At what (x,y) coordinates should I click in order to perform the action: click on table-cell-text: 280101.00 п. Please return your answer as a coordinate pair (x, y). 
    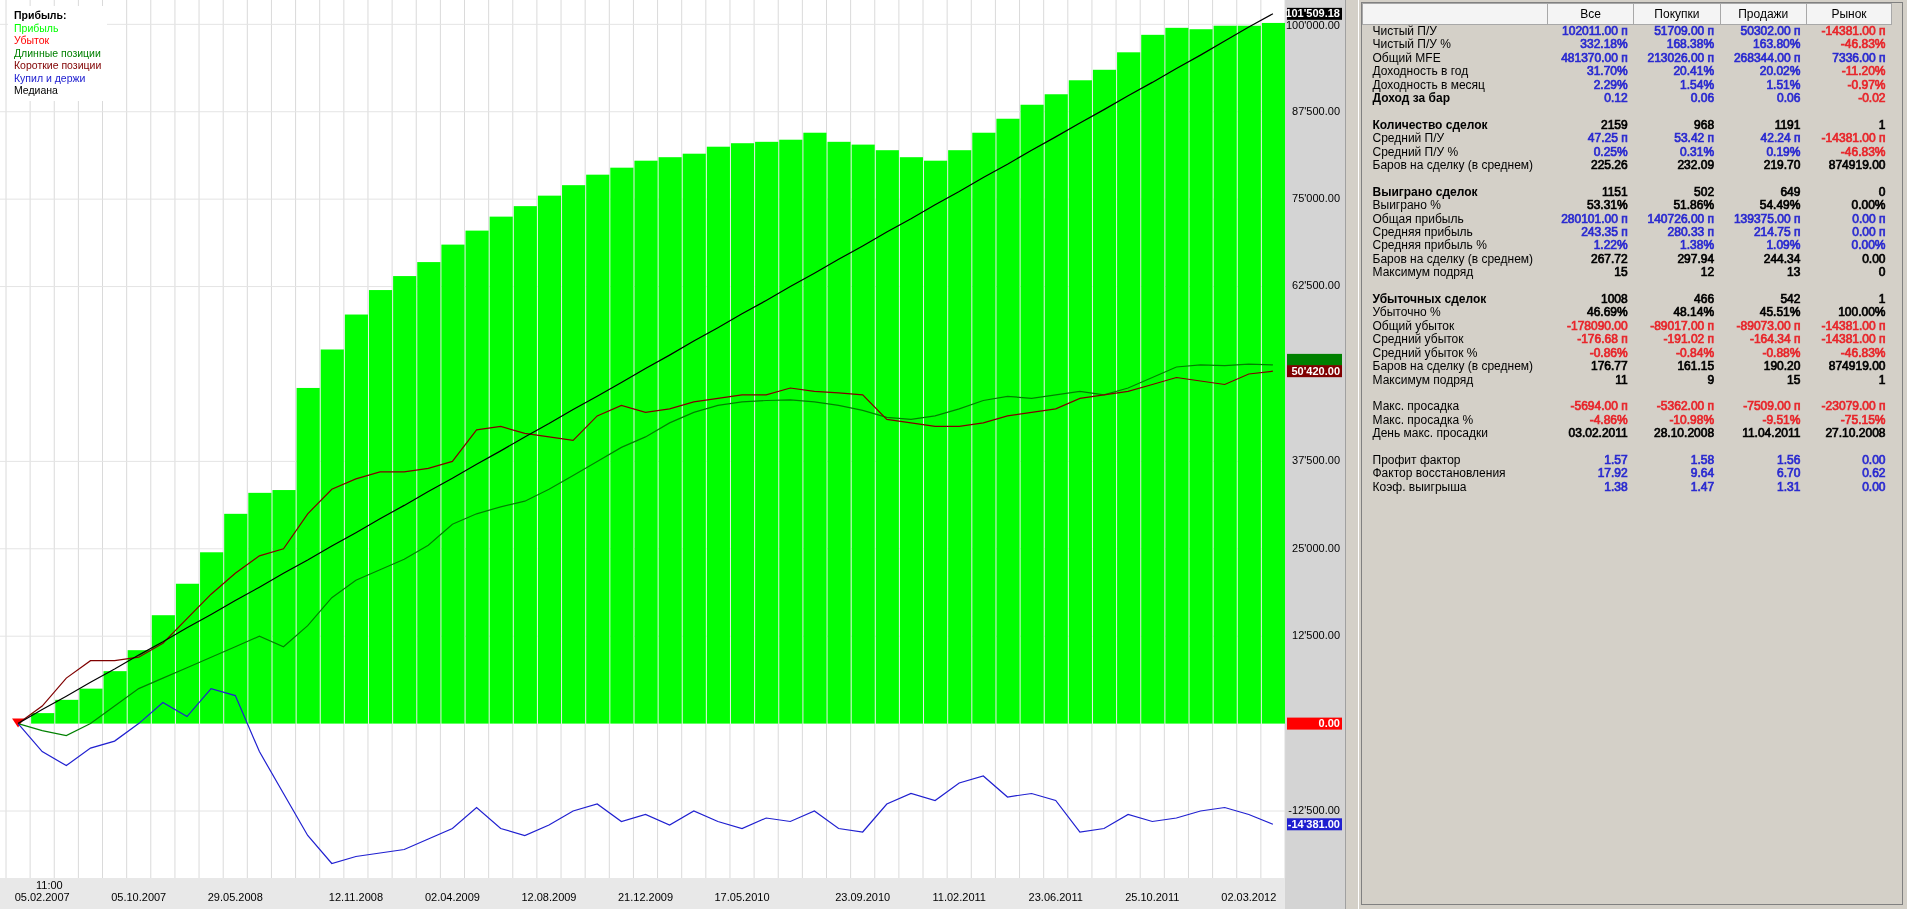
    Looking at the image, I should click on (1594, 219).